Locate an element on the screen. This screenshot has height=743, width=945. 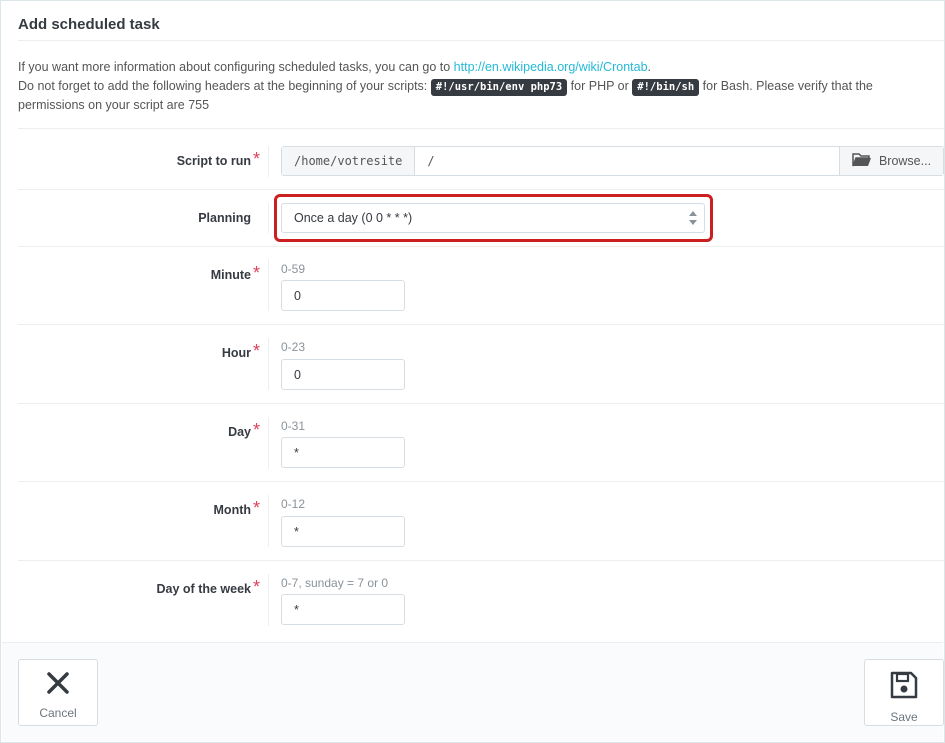
cancel-button: Cancel is located at coordinates (58, 692).